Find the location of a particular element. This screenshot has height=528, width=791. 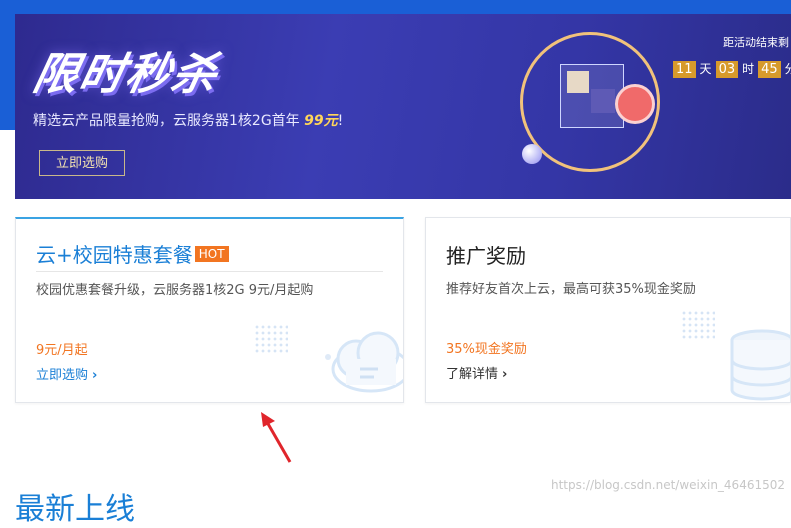

countdown-day-unit: 天 is located at coordinates (705, 69).